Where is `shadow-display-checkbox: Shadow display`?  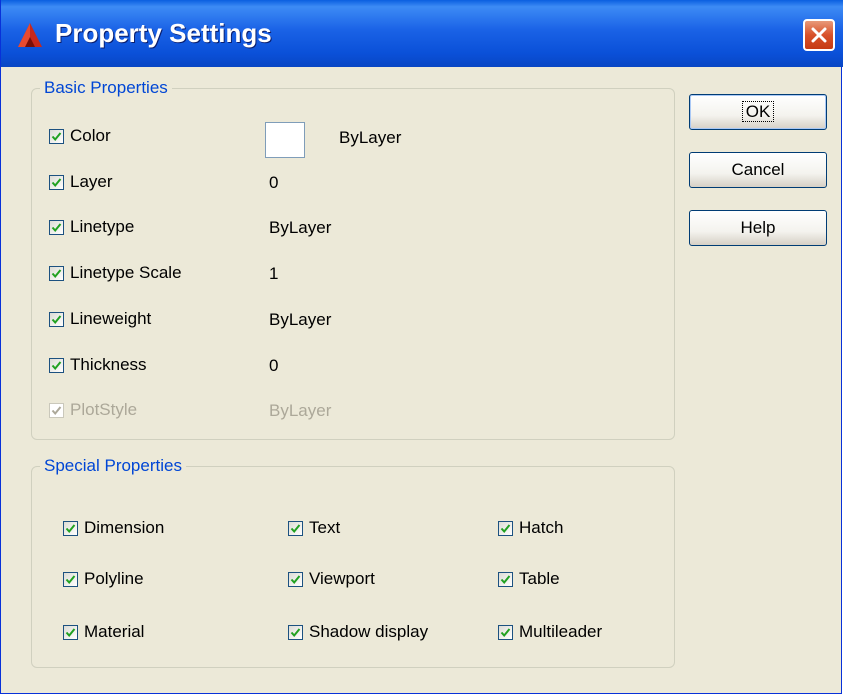
shadow-display-checkbox: Shadow display is located at coordinates (358, 632).